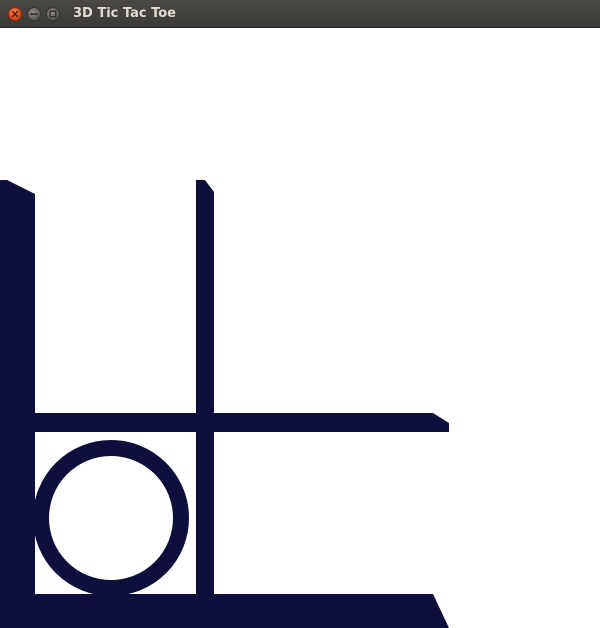 The height and width of the screenshot is (628, 600). What do you see at coordinates (125, 13) in the screenshot?
I see `window-title: 3D Tic Tac Toe` at bounding box center [125, 13].